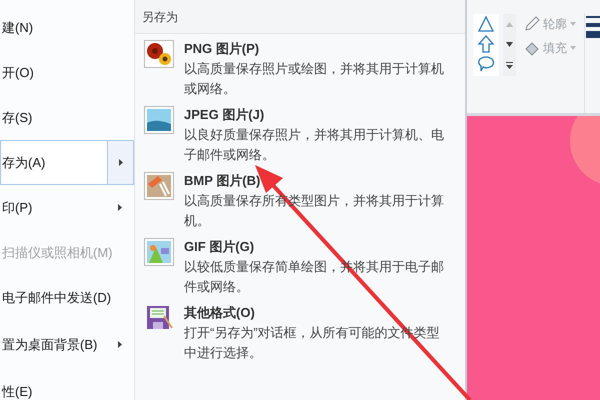 Image resolution: width=600 pixels, height=400 pixels. What do you see at coordinates (67, 297) in the screenshot?
I see `menu-item: 电子邮件中发送(D)` at bounding box center [67, 297].